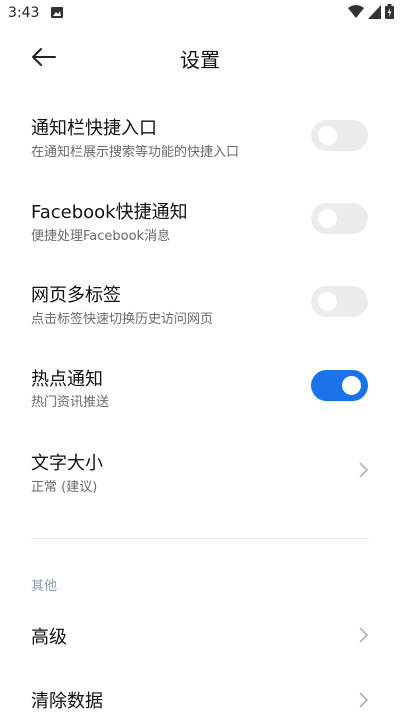 This screenshot has width=400, height=713. Describe the element at coordinates (76, 295) in the screenshot. I see `setting-title: 网页多标签` at that location.